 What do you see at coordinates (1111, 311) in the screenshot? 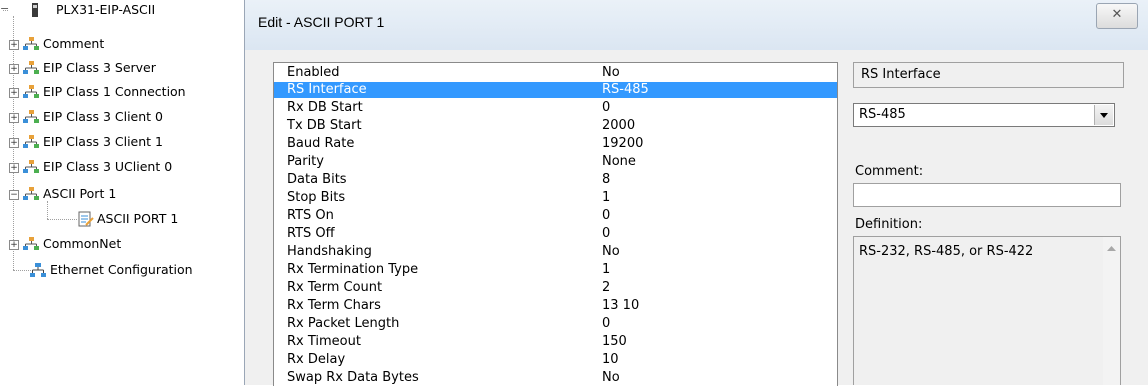
I see `definition-scrollbar` at bounding box center [1111, 311].